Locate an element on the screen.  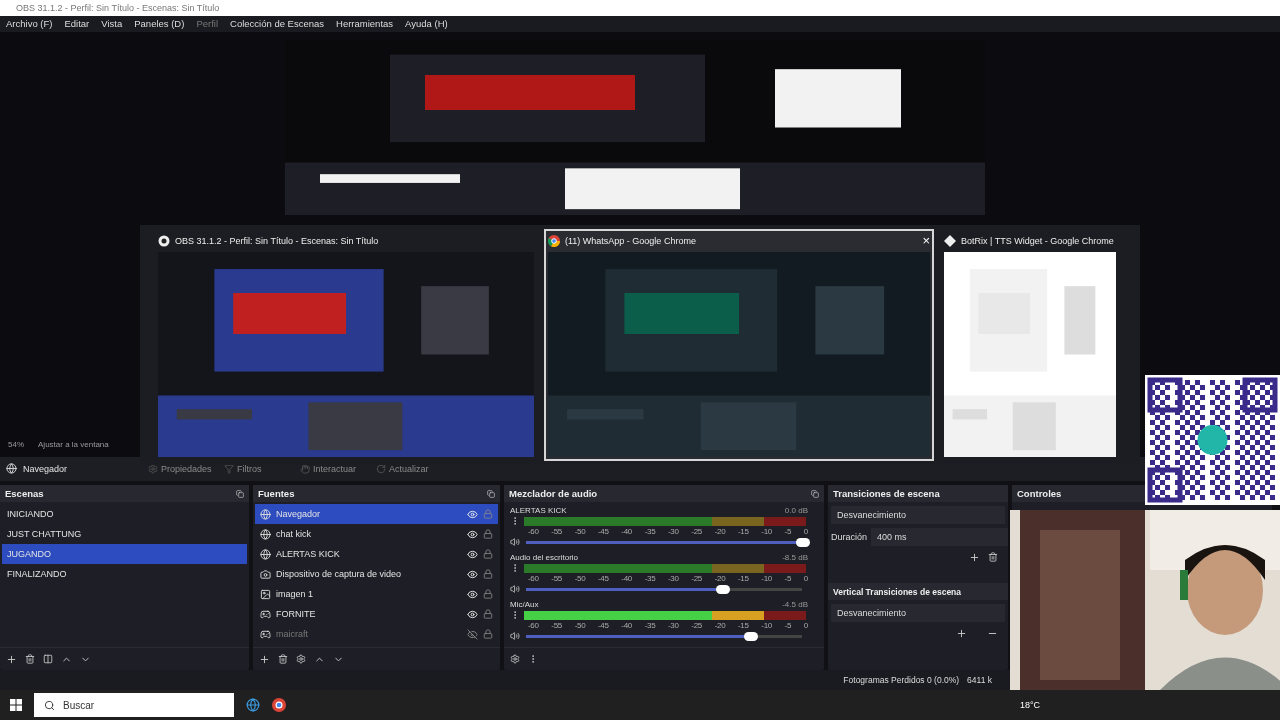
zoom-level: 54% is located at coordinates (16, 444).